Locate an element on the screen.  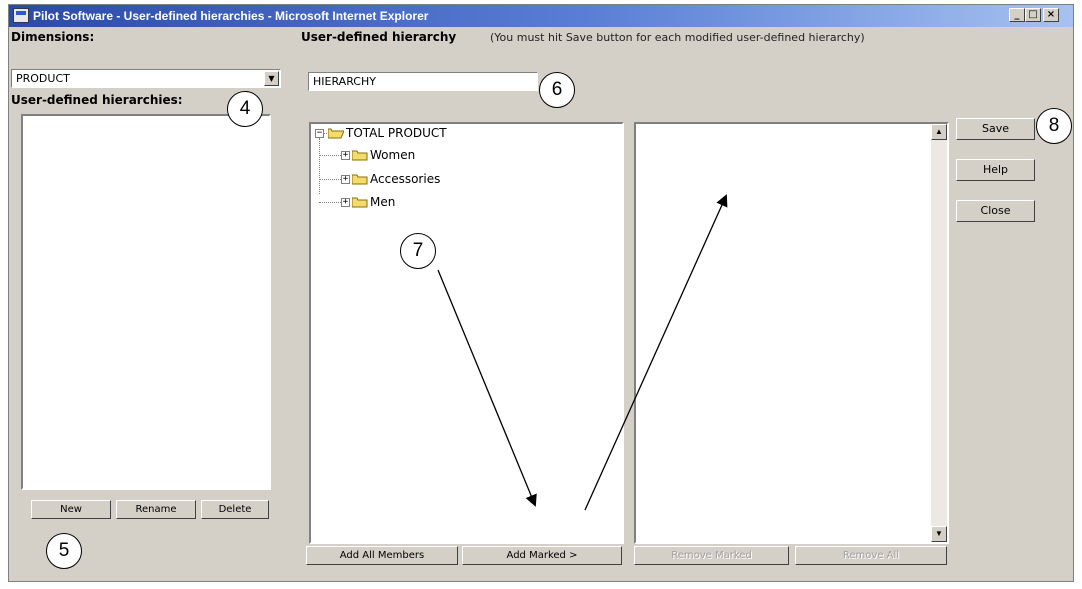
arrow-to-selected-panel is located at coordinates (656, 352).